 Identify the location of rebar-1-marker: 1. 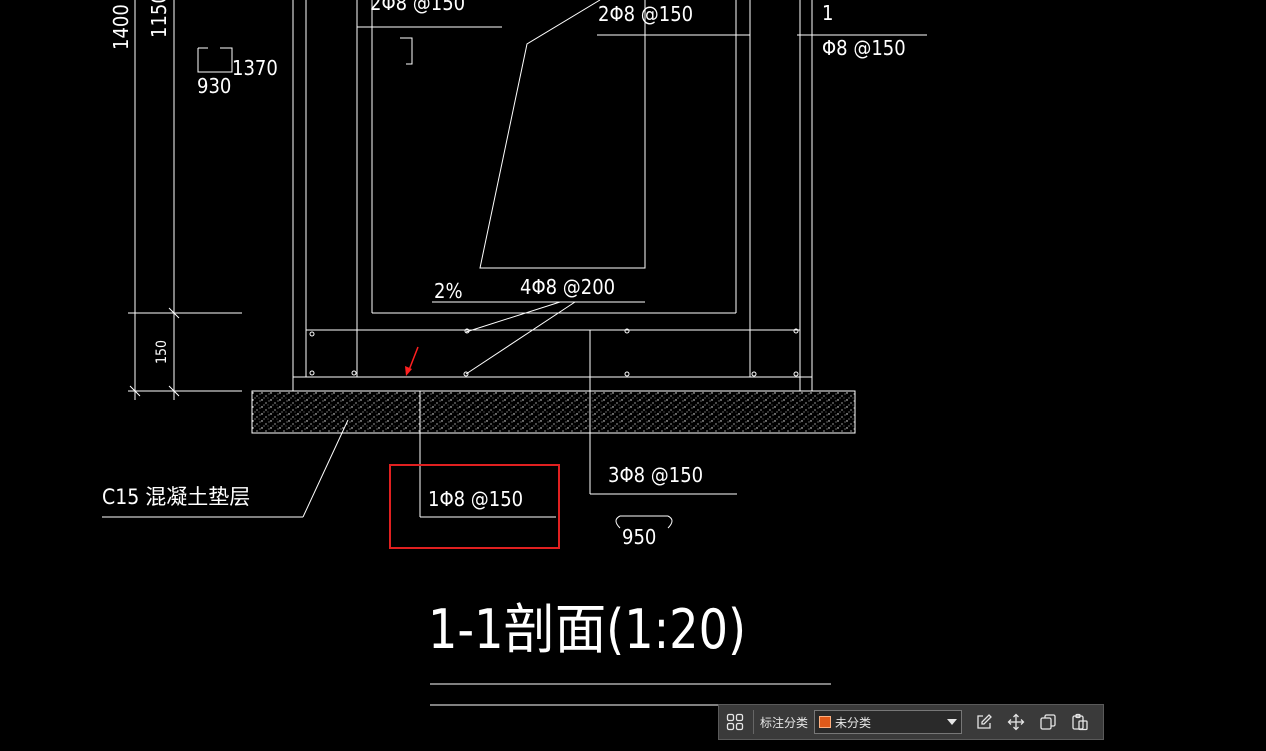
(827, 13).